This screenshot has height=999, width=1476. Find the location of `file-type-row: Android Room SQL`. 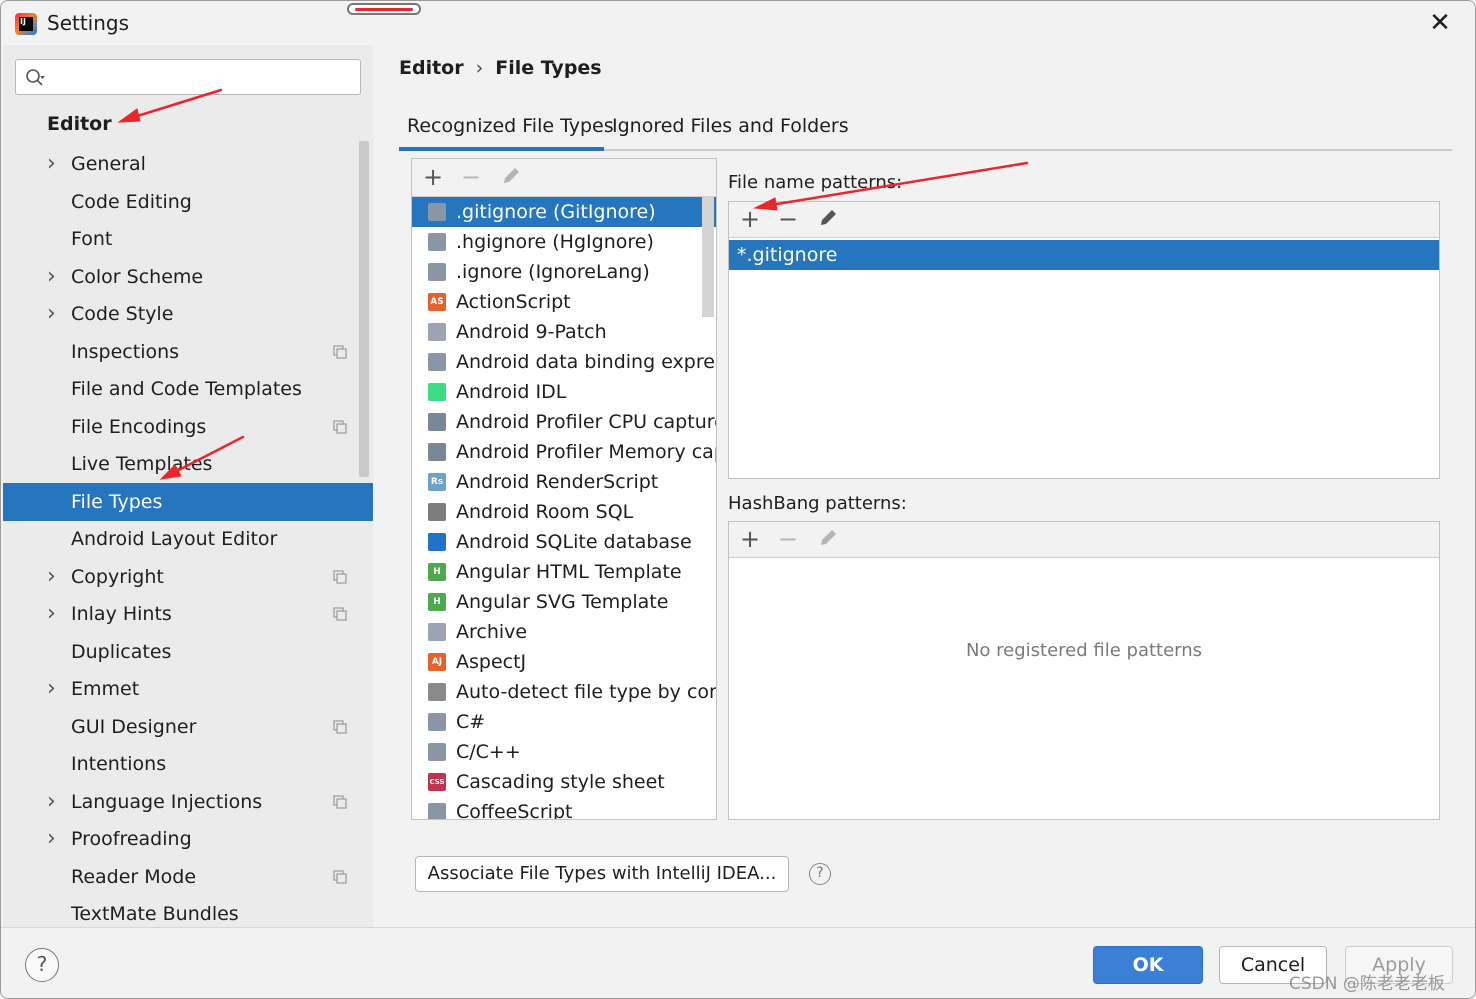

file-type-row: Android Room SQL is located at coordinates (564, 512).